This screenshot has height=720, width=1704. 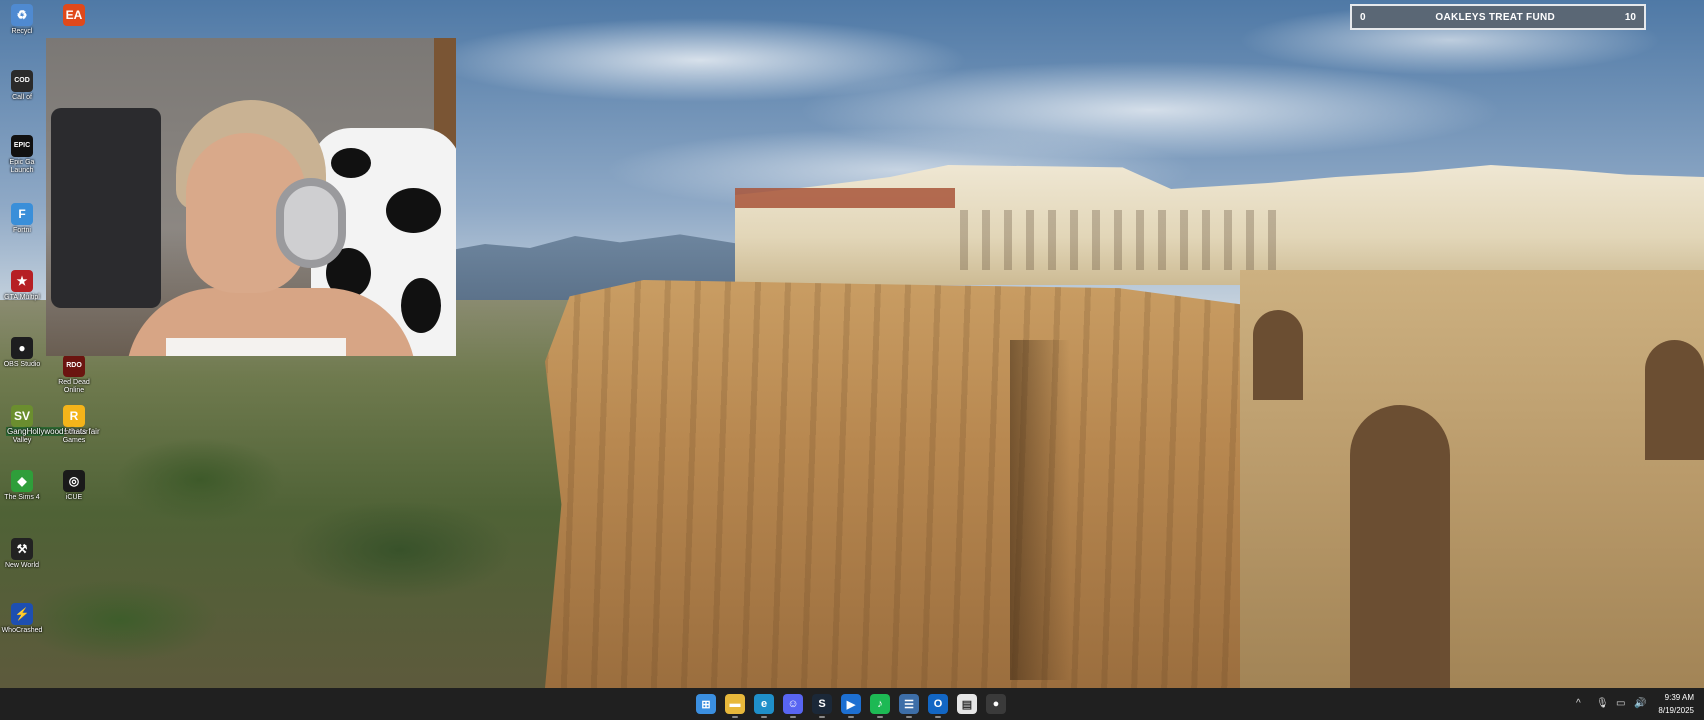 I want to click on desktop-icon-label: The Sims 4, so click(x=22, y=497).